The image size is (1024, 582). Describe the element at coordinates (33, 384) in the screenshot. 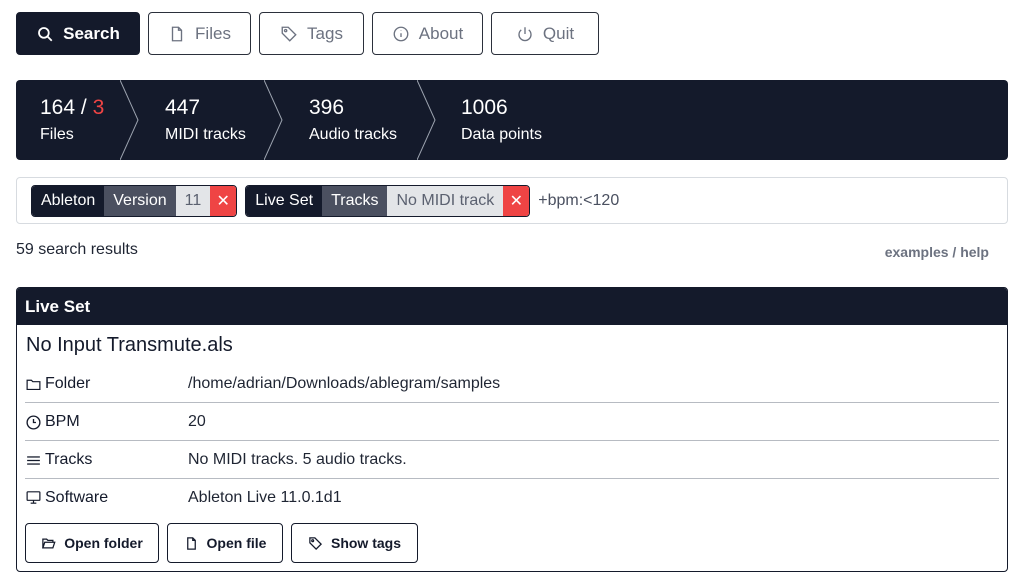

I see `folder-icon` at that location.